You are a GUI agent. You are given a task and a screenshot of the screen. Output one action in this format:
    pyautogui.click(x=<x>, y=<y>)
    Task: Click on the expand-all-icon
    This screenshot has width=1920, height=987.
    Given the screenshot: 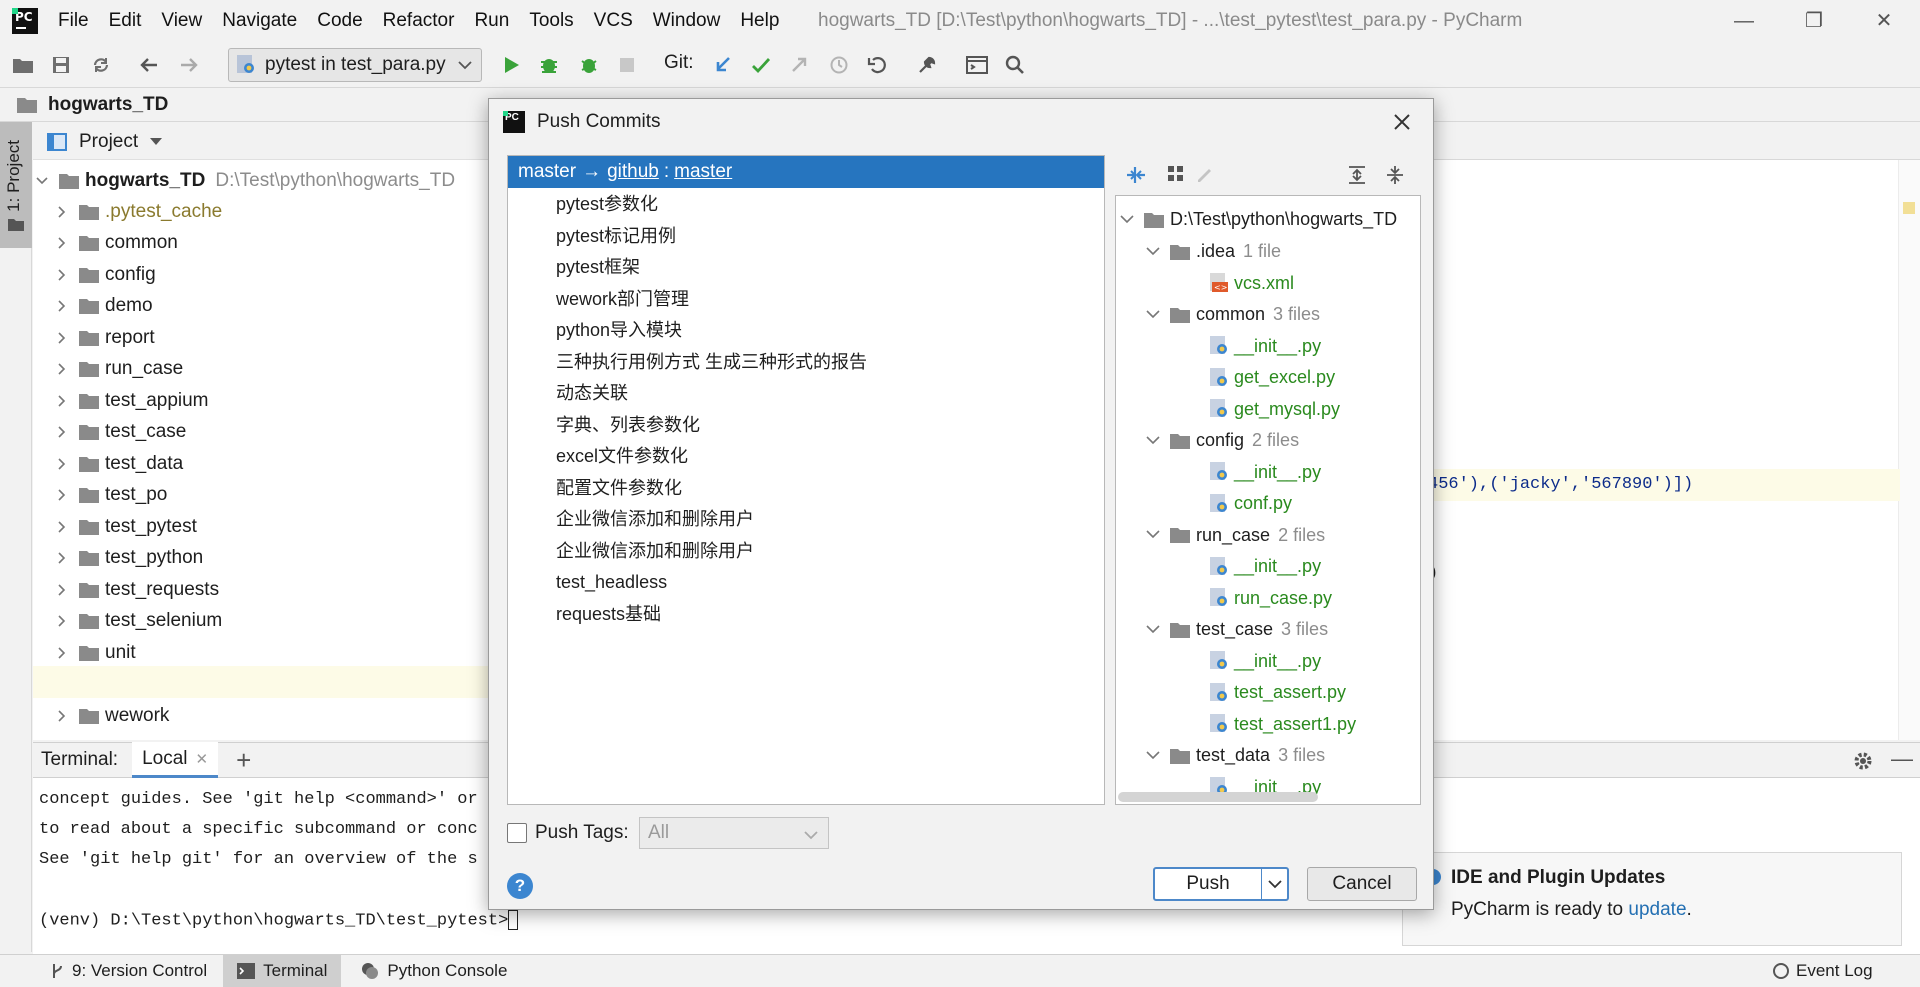 What is the action you would take?
    pyautogui.click(x=1357, y=175)
    